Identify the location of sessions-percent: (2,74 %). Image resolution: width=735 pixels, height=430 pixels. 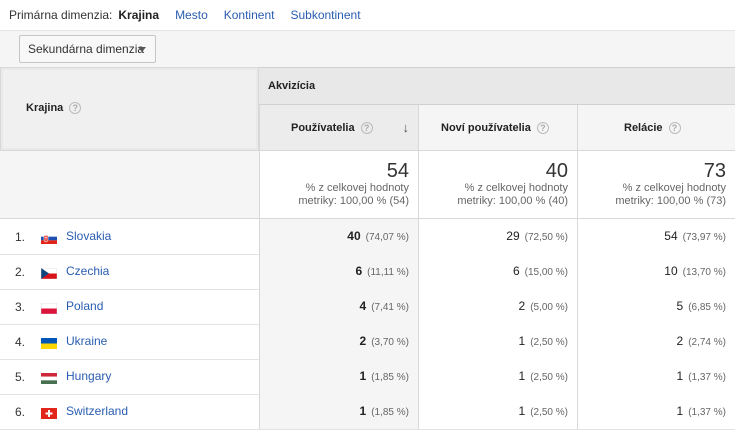
(707, 342).